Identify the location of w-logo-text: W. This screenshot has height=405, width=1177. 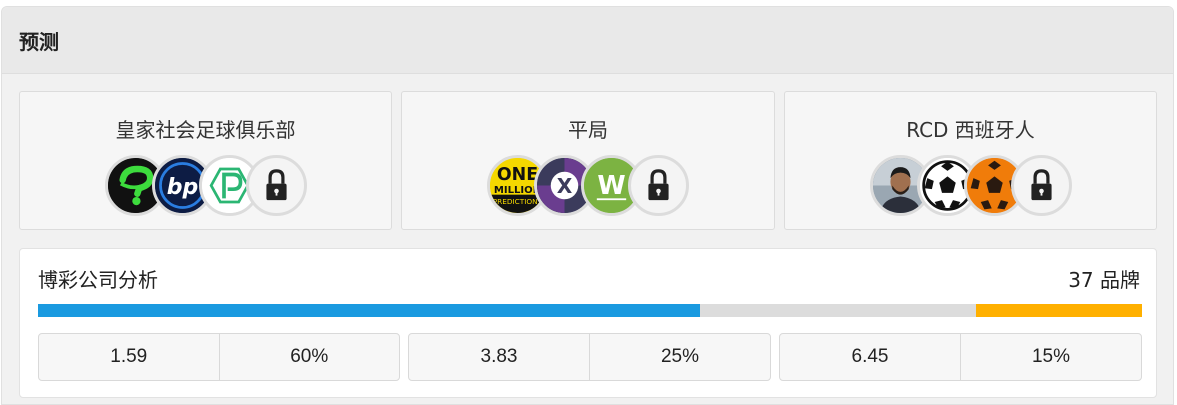
(611, 186).